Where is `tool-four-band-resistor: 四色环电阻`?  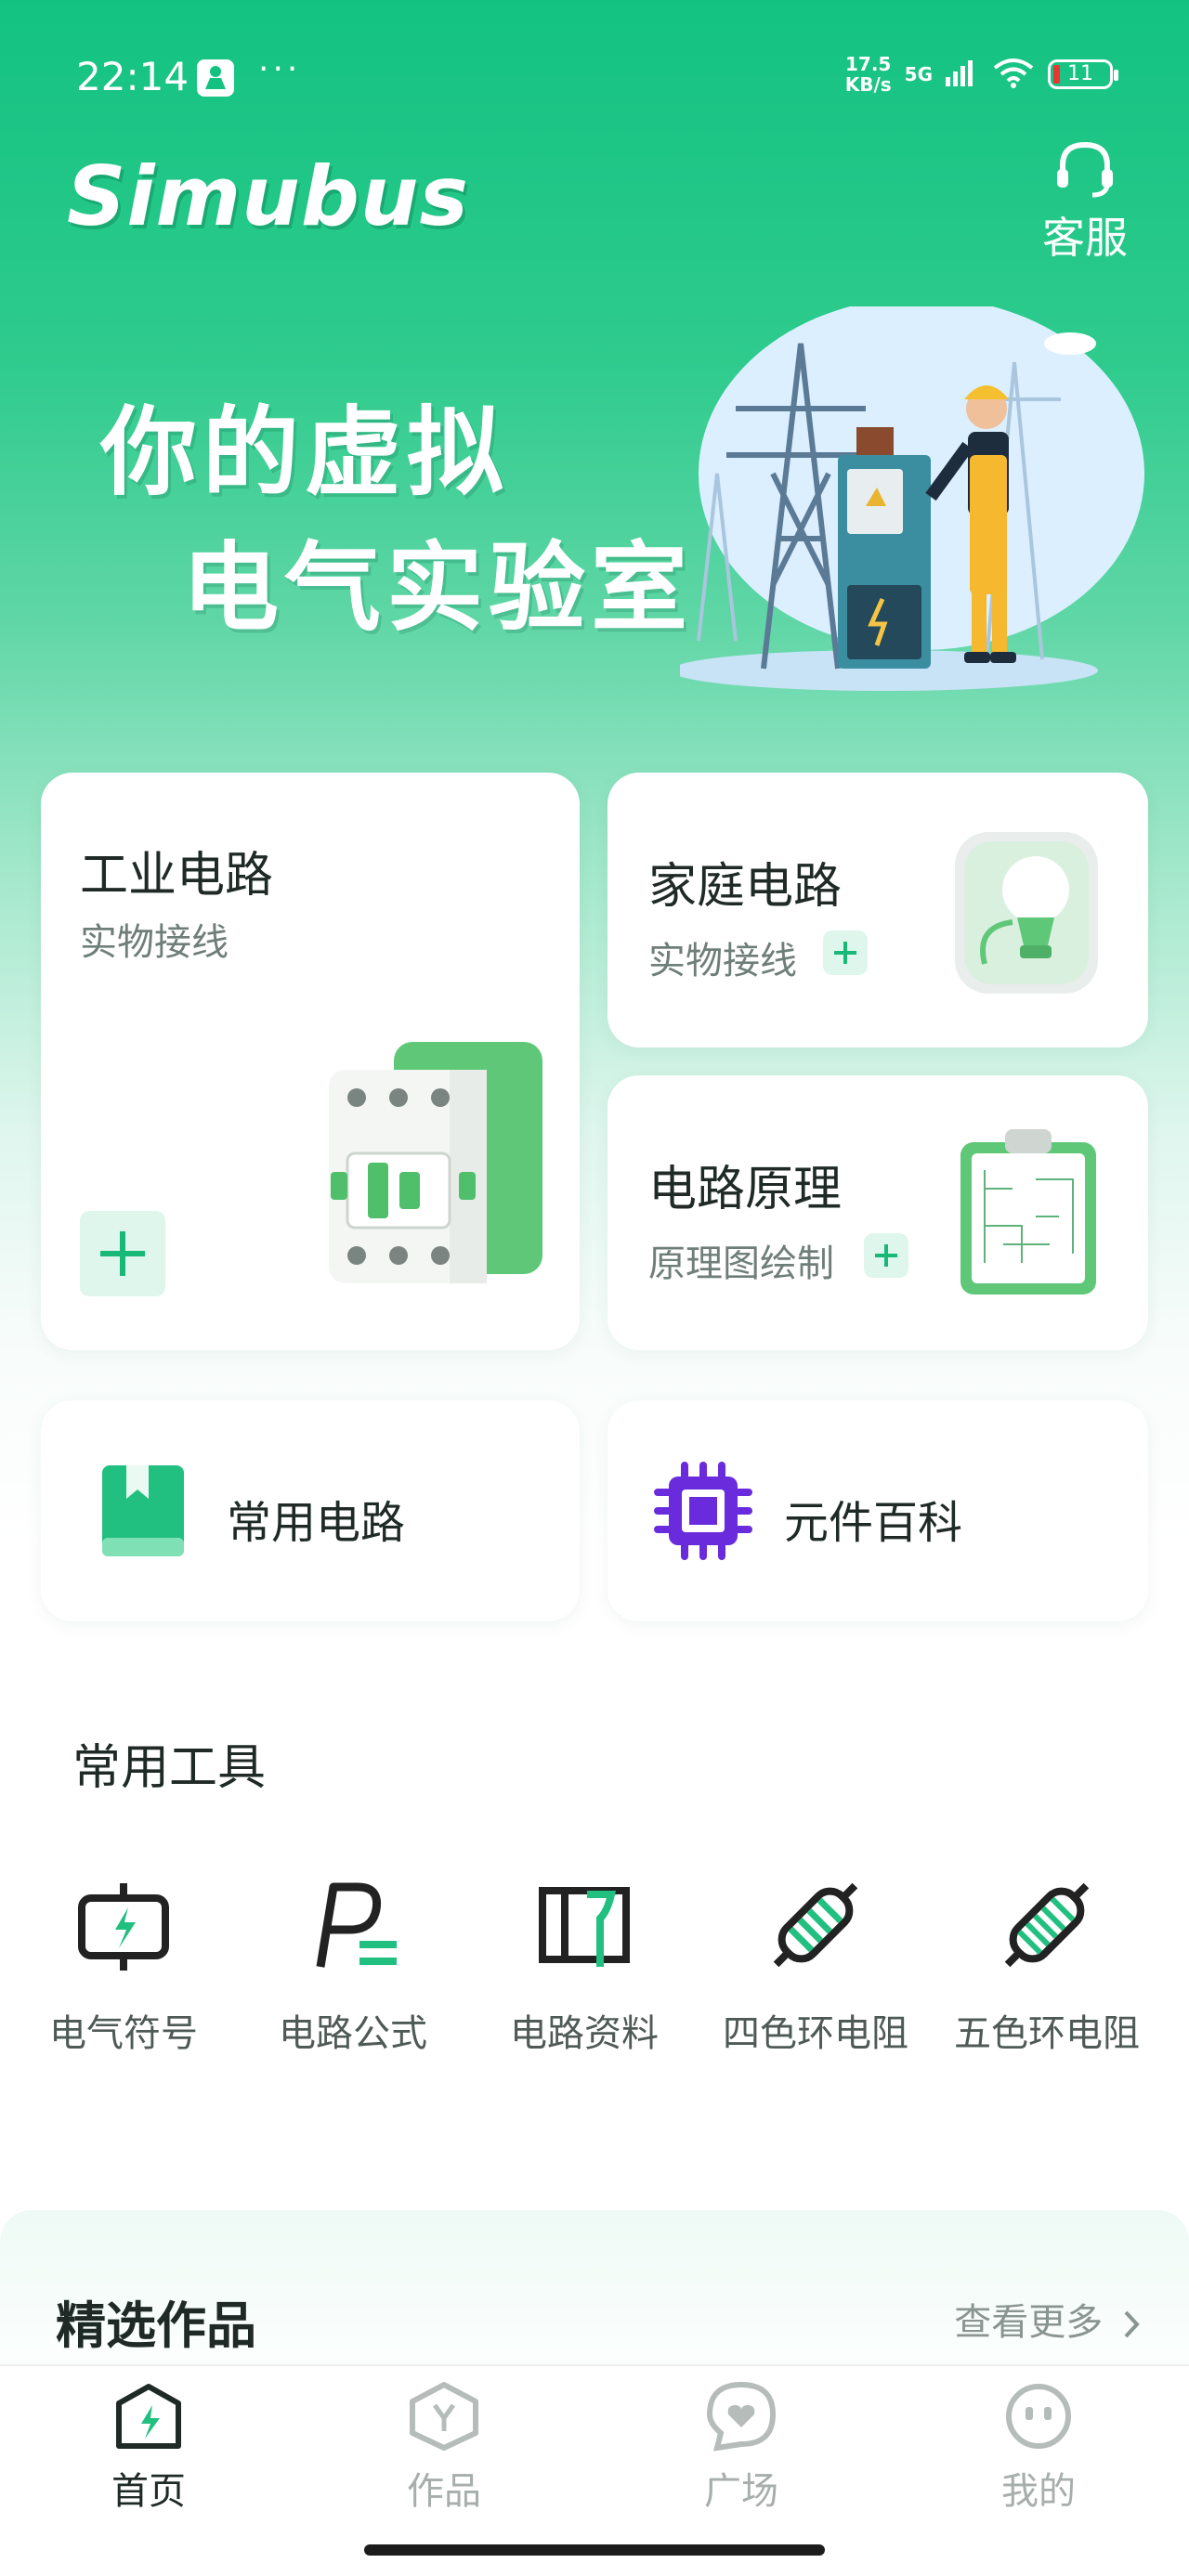
tool-four-band-resistor: 四色环电阻 is located at coordinates (815, 1963).